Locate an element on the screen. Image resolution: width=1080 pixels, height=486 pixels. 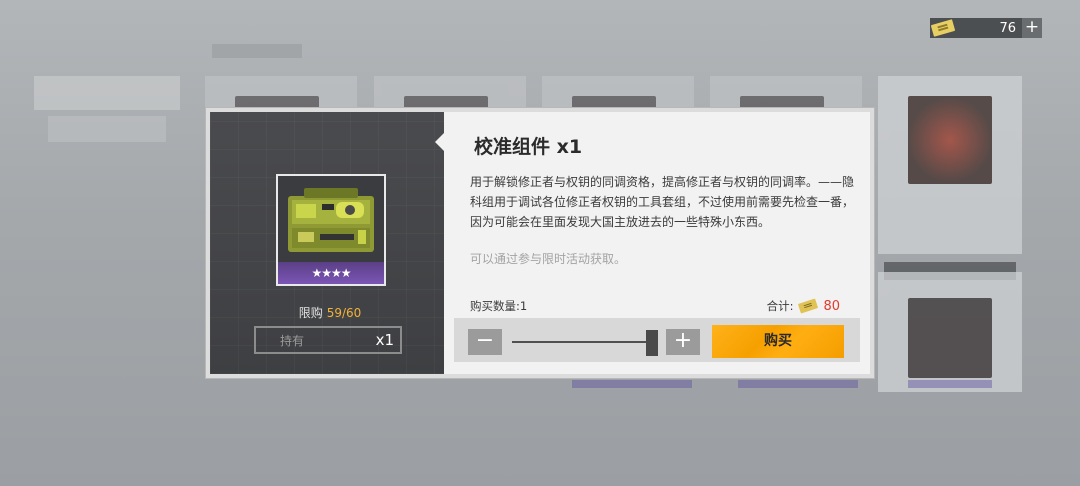
quantity-slider-handle is located at coordinates (652, 343).